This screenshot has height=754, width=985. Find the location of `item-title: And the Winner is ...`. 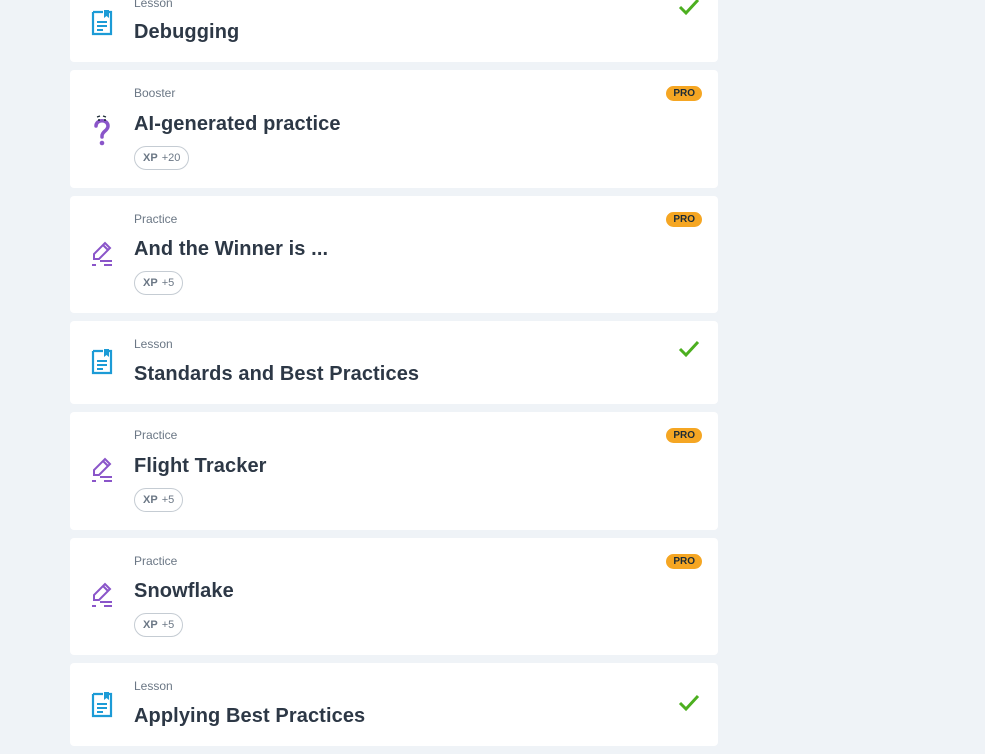

item-title: And the Winner is ... is located at coordinates (231, 249).